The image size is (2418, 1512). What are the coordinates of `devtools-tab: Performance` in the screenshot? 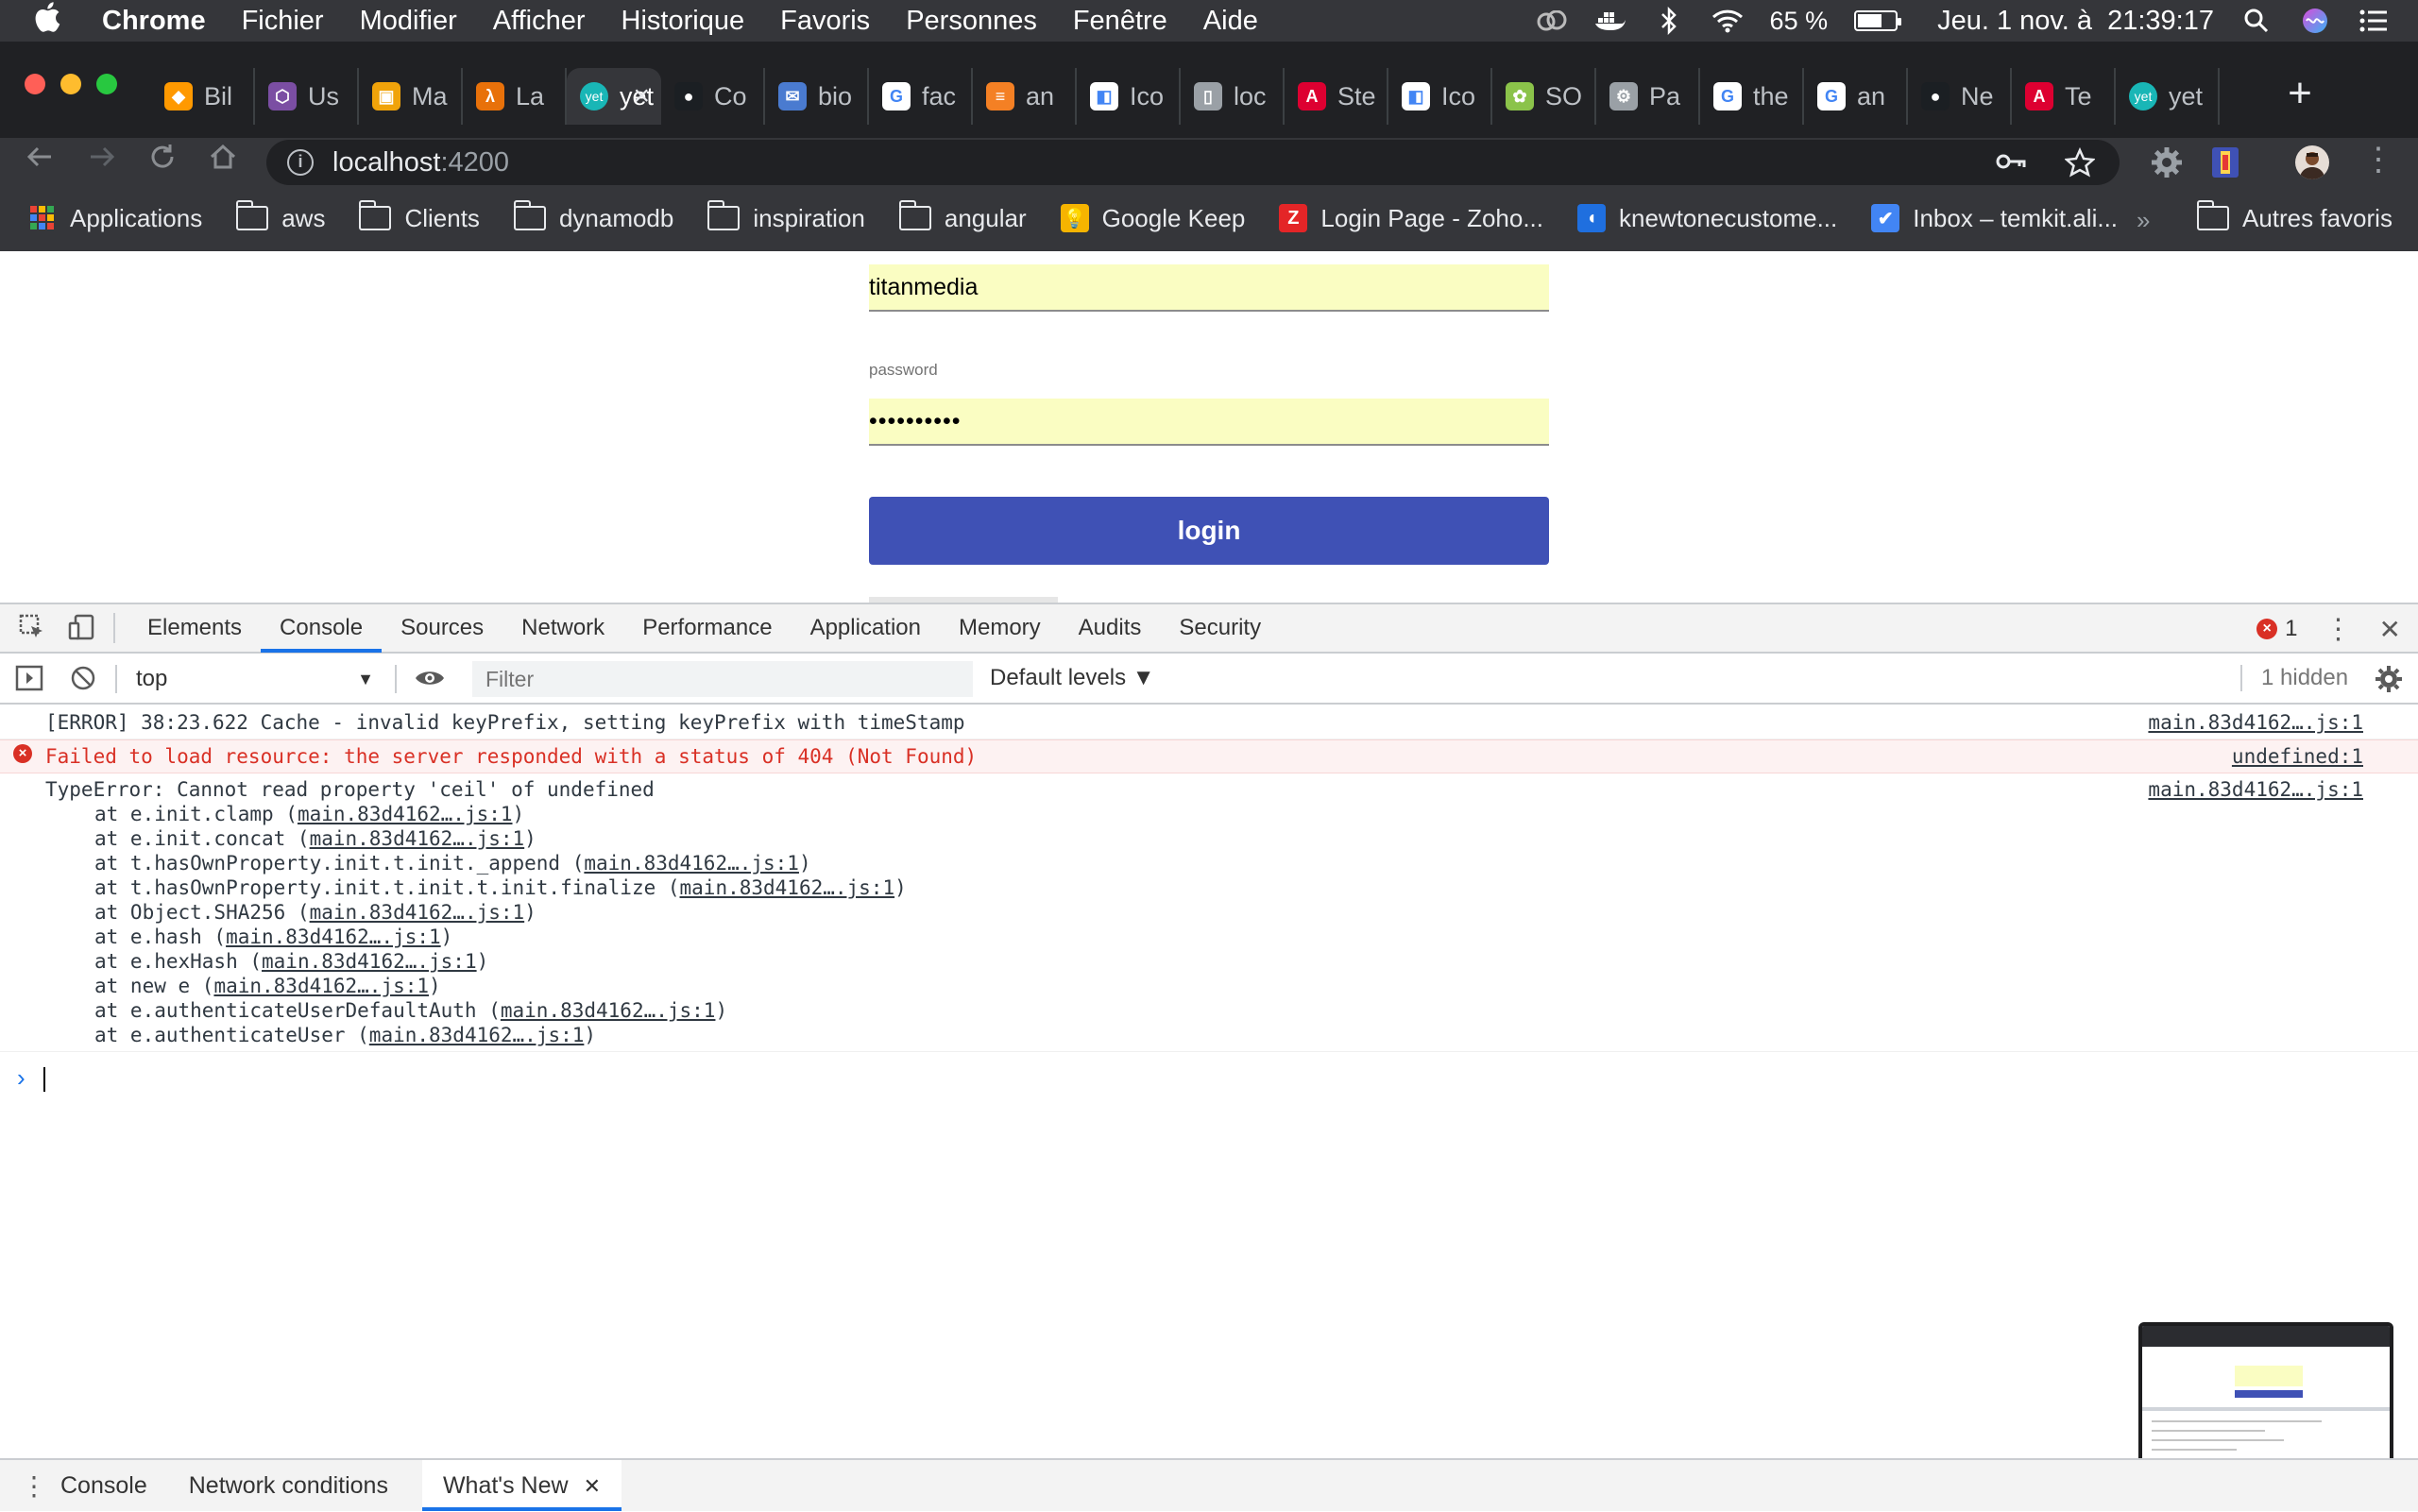 It's located at (707, 628).